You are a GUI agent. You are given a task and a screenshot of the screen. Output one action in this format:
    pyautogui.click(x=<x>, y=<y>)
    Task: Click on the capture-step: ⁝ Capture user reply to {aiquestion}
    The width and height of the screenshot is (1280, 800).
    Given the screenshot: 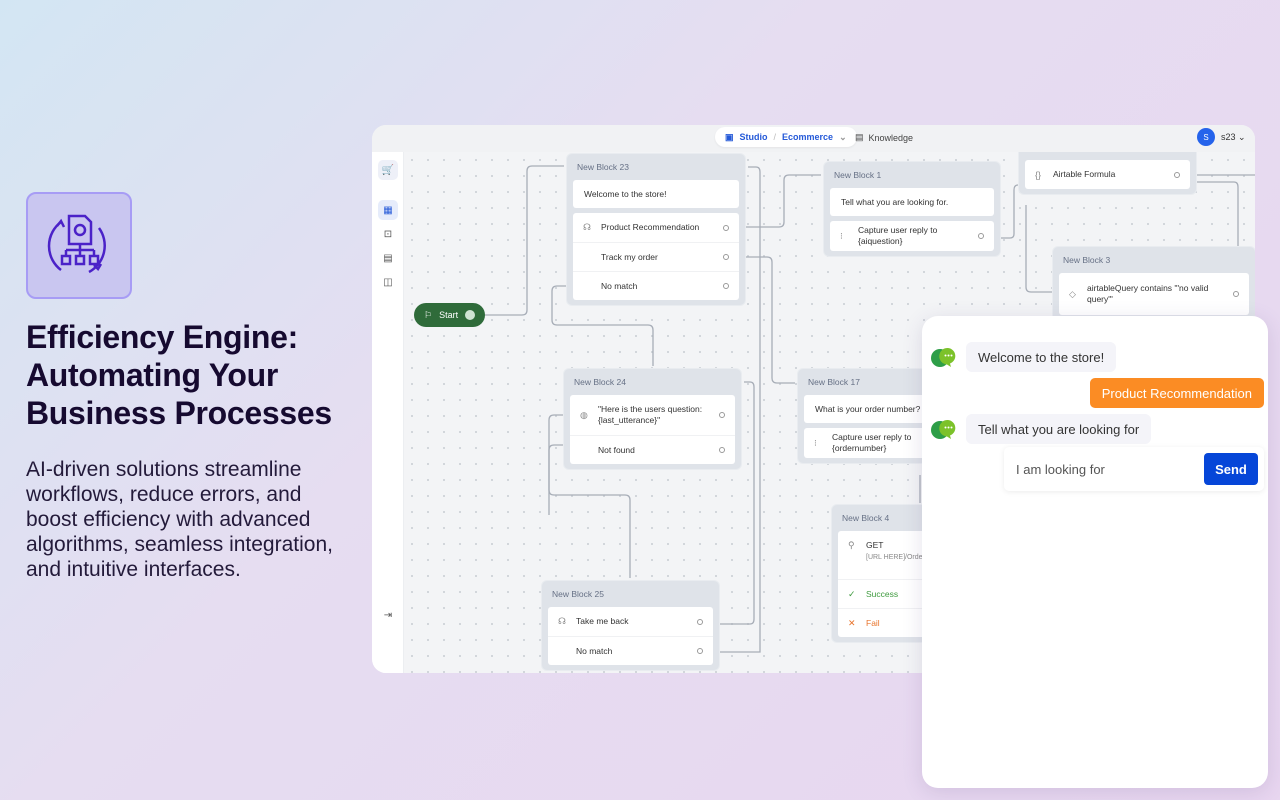 What is the action you would take?
    pyautogui.click(x=912, y=236)
    